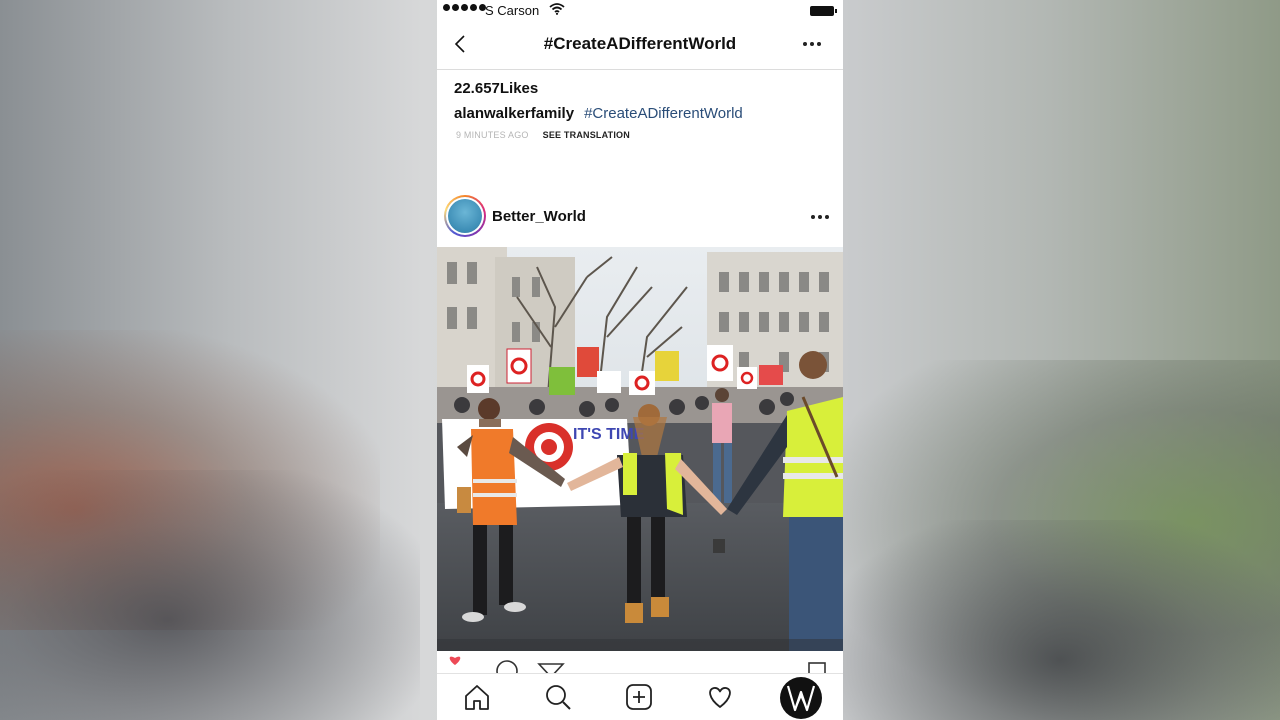 This screenshot has width=1280, height=720. What do you see at coordinates (640, 217) in the screenshot?
I see `post-header: Better_World` at bounding box center [640, 217].